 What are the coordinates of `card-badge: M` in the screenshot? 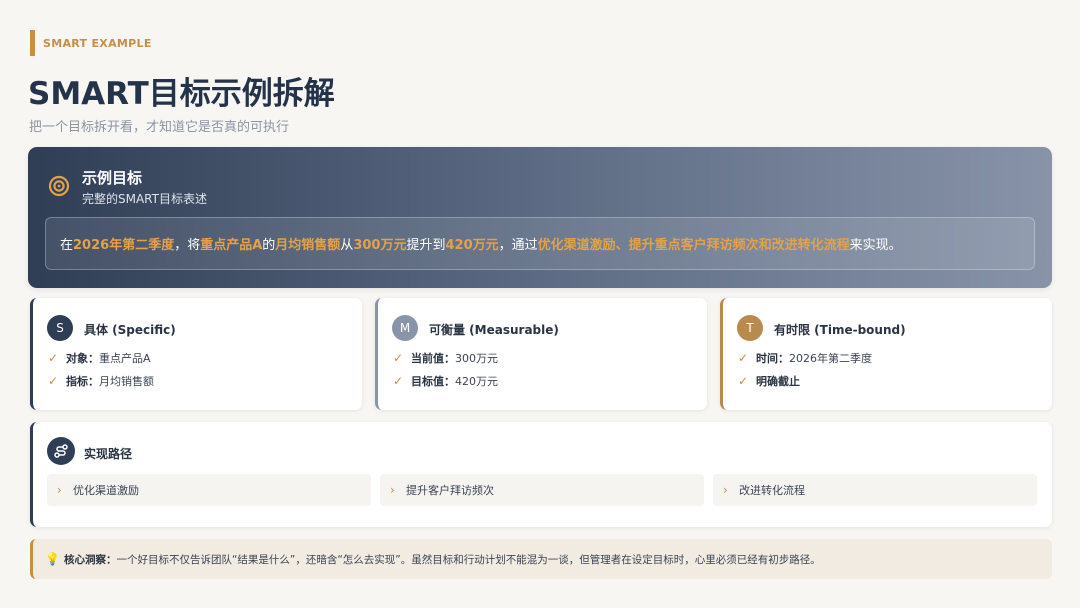 It's located at (405, 328).